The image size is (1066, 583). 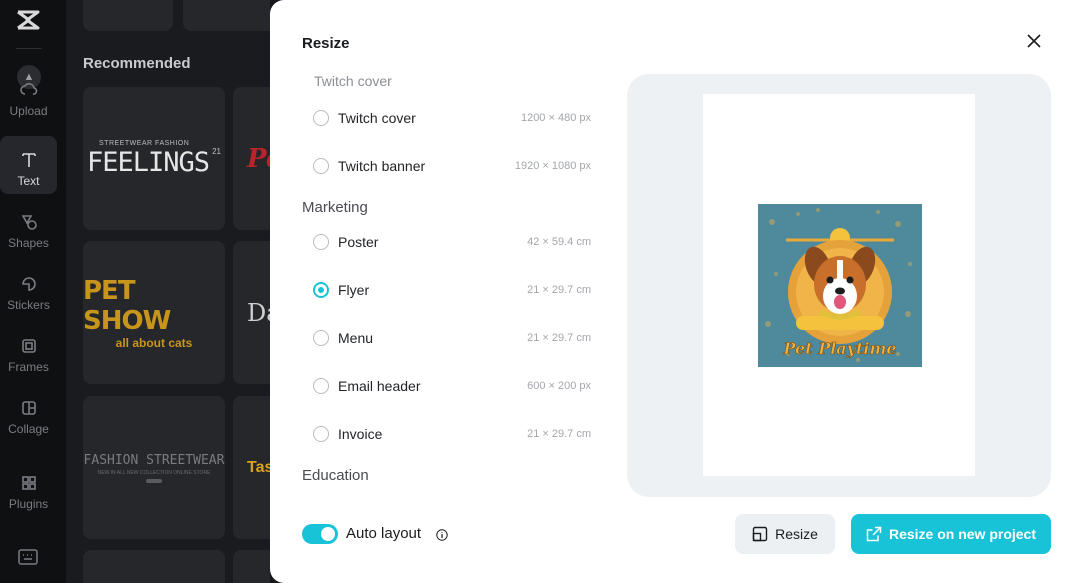 What do you see at coordinates (382, 166) in the screenshot?
I see `option-name: Twitch banner` at bounding box center [382, 166].